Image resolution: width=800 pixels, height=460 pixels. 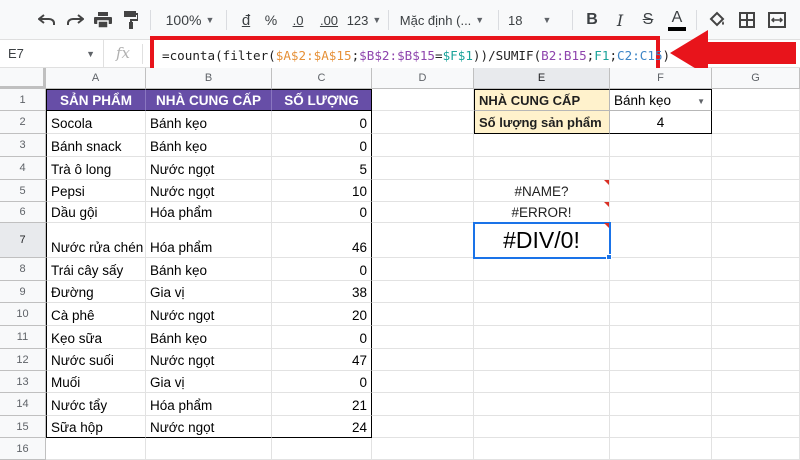 What do you see at coordinates (542, 122) in the screenshot?
I see `count-label-cell: Số lượng sản phẩm` at bounding box center [542, 122].